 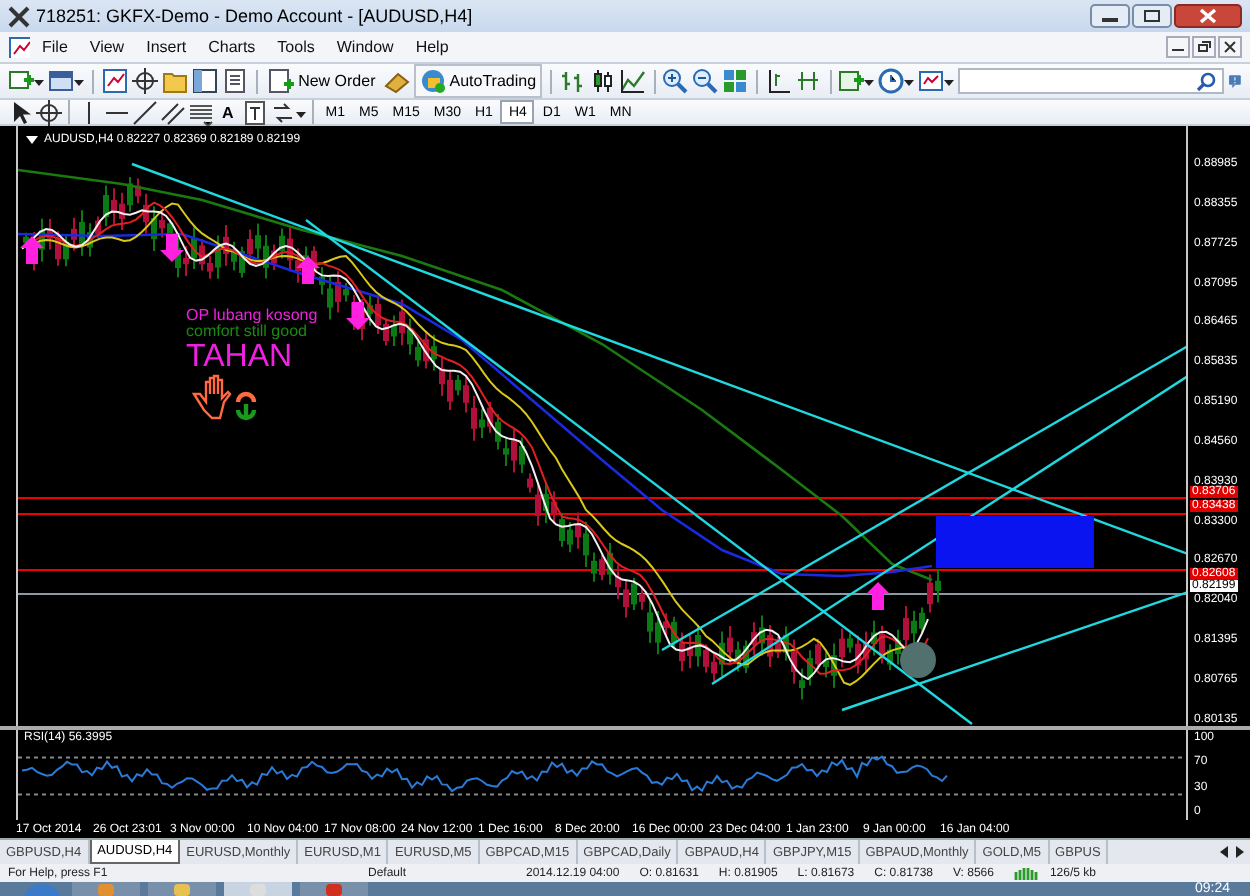 What do you see at coordinates (322, 81) in the screenshot?
I see `new-order-button: New Order` at bounding box center [322, 81].